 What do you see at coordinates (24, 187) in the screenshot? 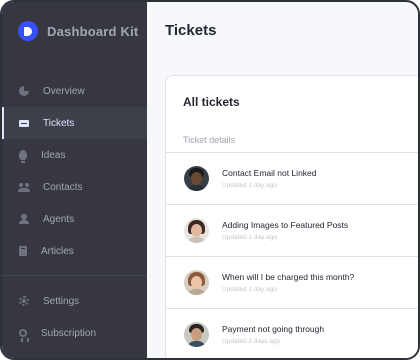
I see `people-icon` at bounding box center [24, 187].